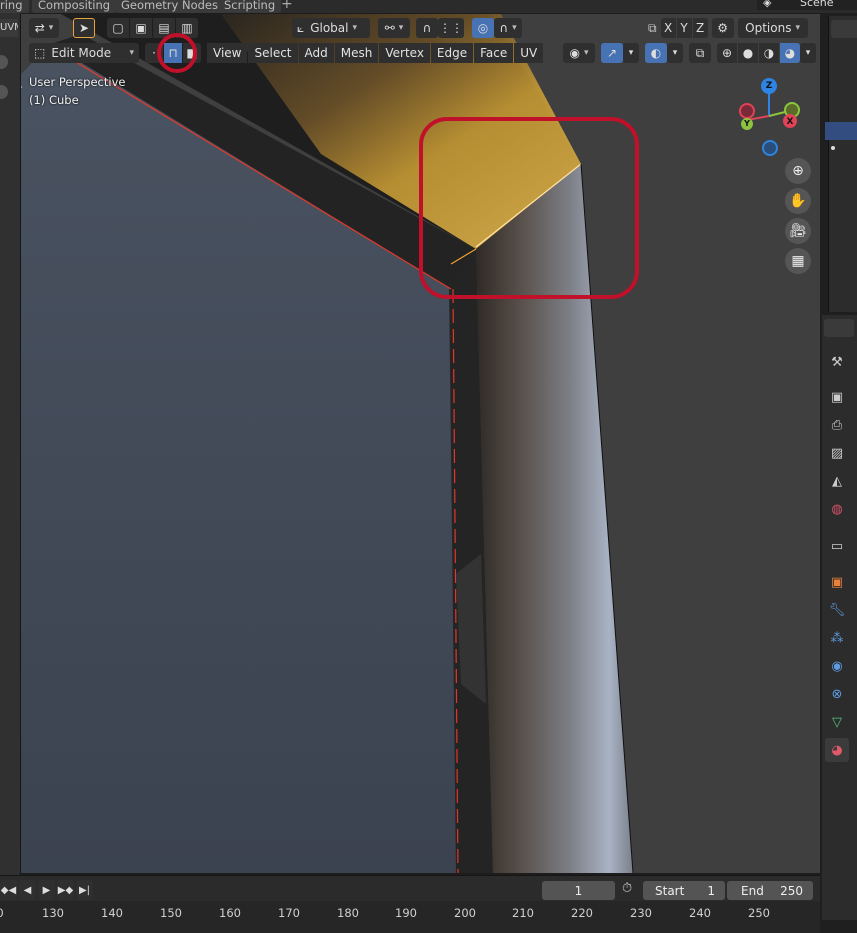 This screenshot has height=933, width=857. I want to click on mode-dropdown: ⬚ Edit Mode ▾, so click(84, 53).